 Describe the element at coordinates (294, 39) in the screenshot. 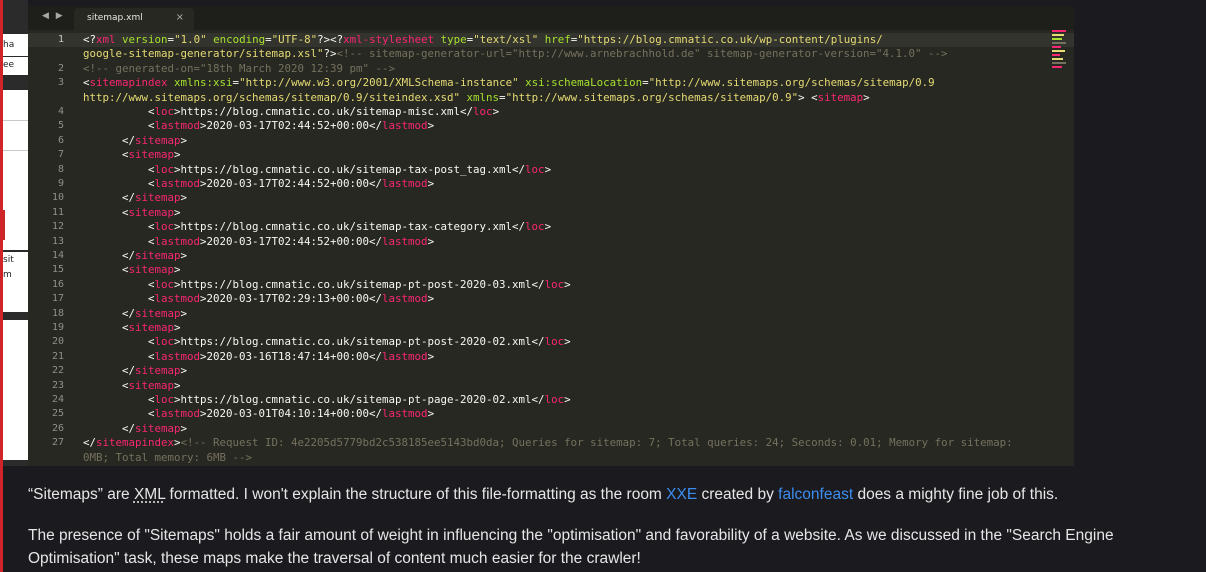

I see `code-token: "UTF-8"` at that location.